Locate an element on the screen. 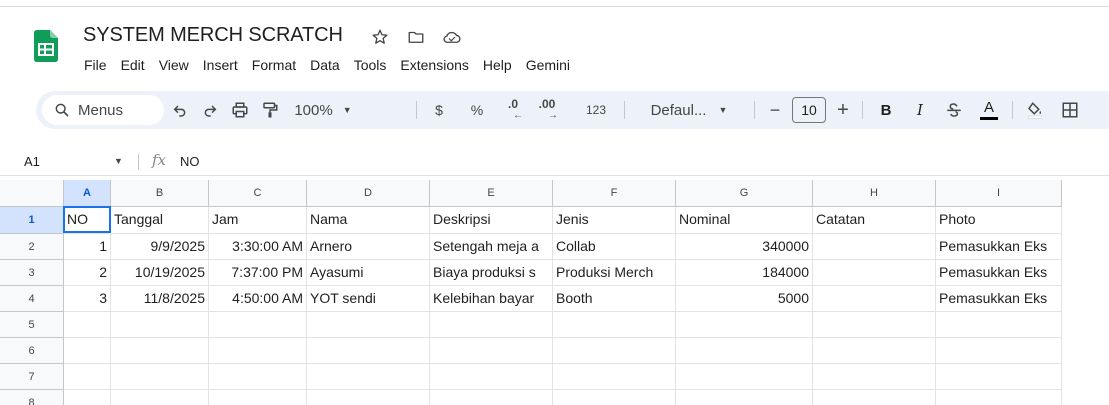 The height and width of the screenshot is (405, 1109). cell-f2: Collab is located at coordinates (614, 247).